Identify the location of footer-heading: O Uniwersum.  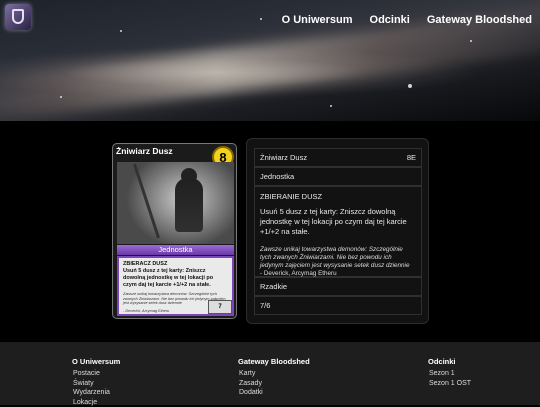
(96, 361).